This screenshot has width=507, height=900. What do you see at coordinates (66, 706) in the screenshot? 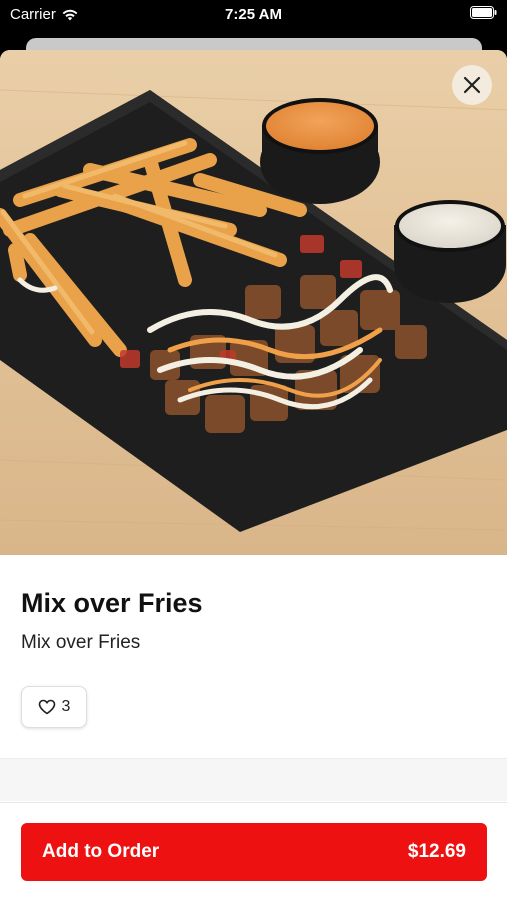
I see `like-count: 3` at bounding box center [66, 706].